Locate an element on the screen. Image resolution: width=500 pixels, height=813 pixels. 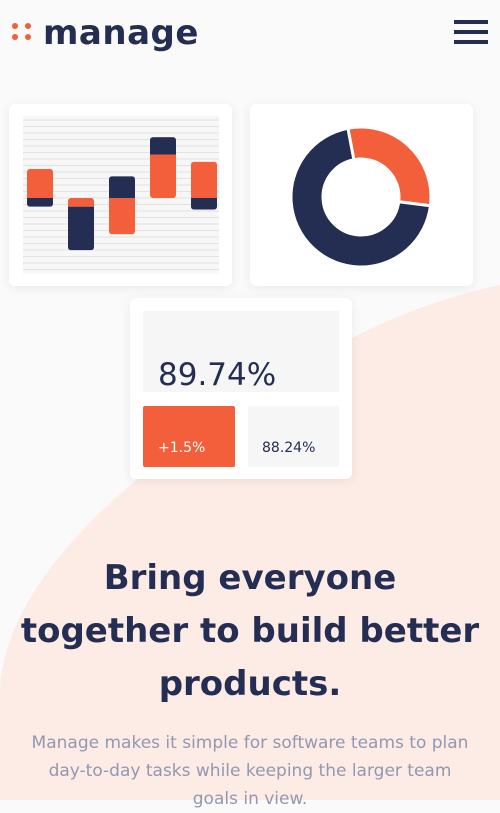
brand-name: manage is located at coordinates (121, 33).